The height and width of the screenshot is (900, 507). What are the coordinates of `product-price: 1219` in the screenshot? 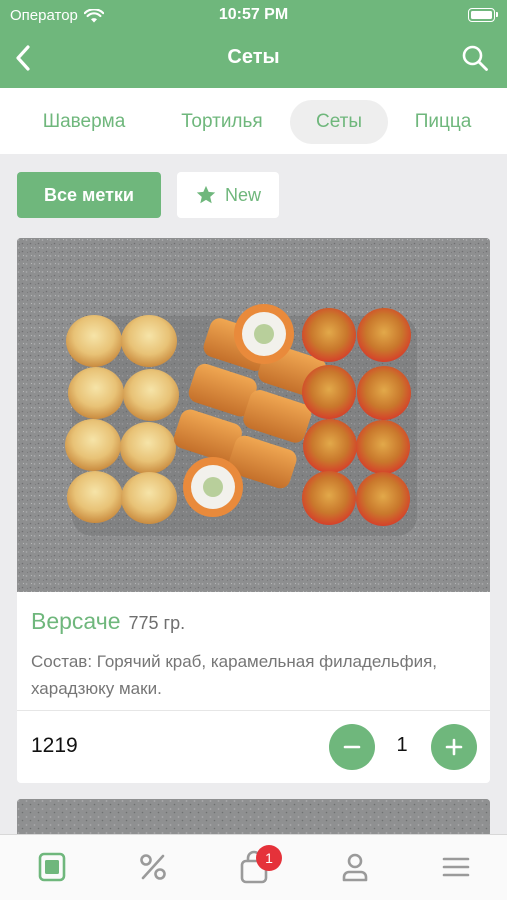 It's located at (54, 745).